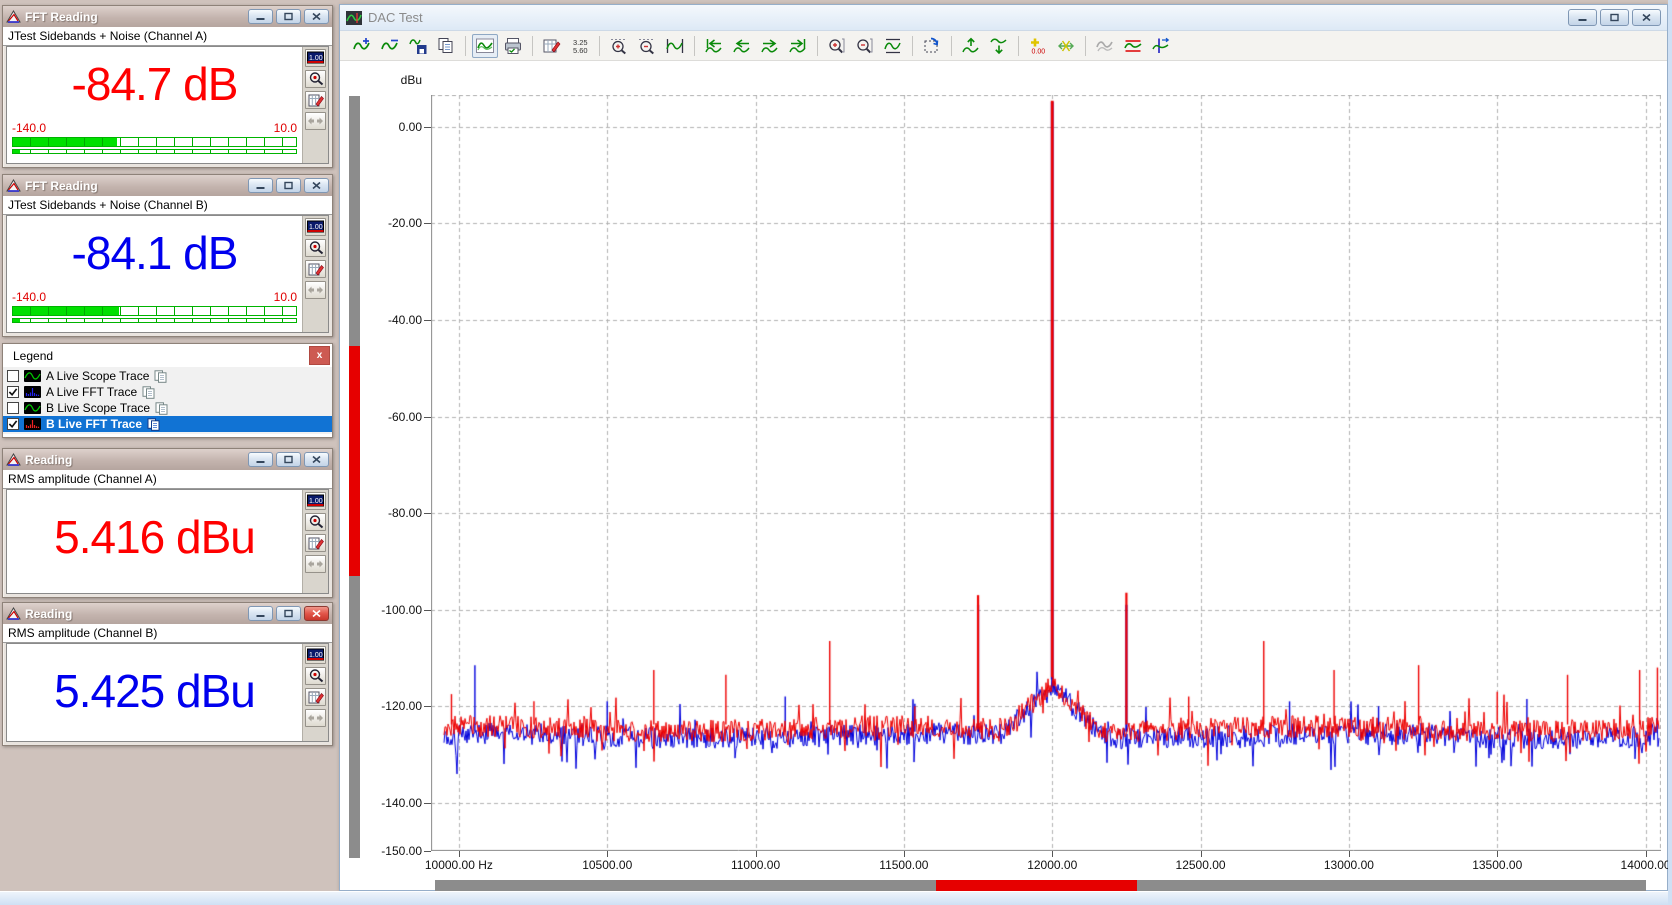 Image resolution: width=1672 pixels, height=905 pixels. Describe the element at coordinates (167, 355) in the screenshot. I see `legend-title-bar: Legend x` at that location.